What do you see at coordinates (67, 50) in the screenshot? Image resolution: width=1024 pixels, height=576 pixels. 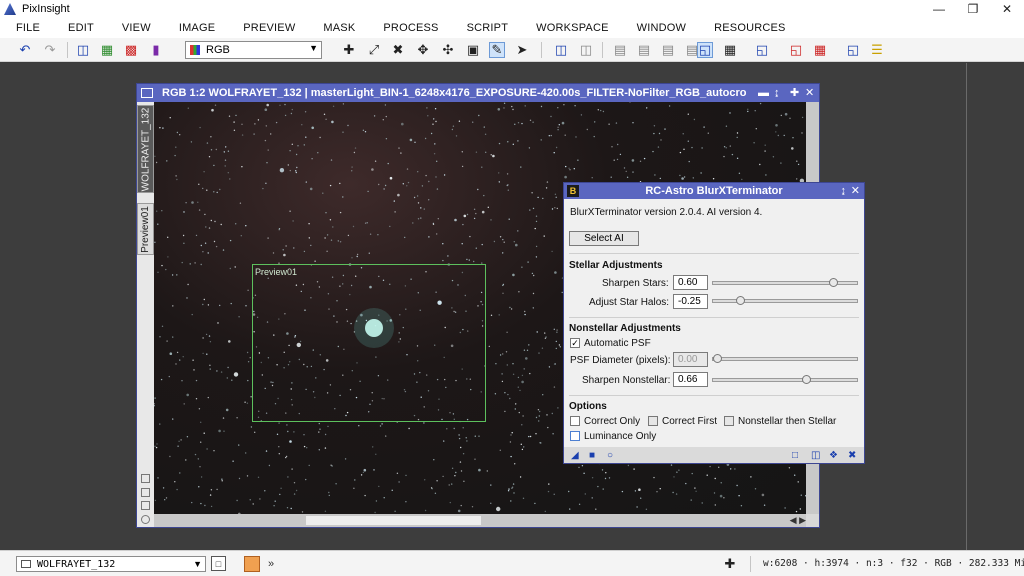 I see `toolbar-separator` at bounding box center [67, 50].